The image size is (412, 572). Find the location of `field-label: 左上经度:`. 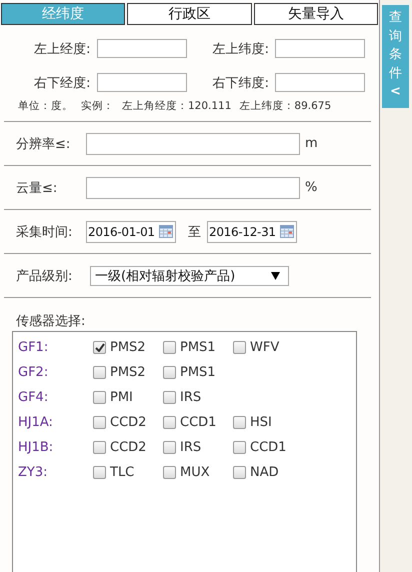

field-label: 左上经度: is located at coordinates (62, 49).